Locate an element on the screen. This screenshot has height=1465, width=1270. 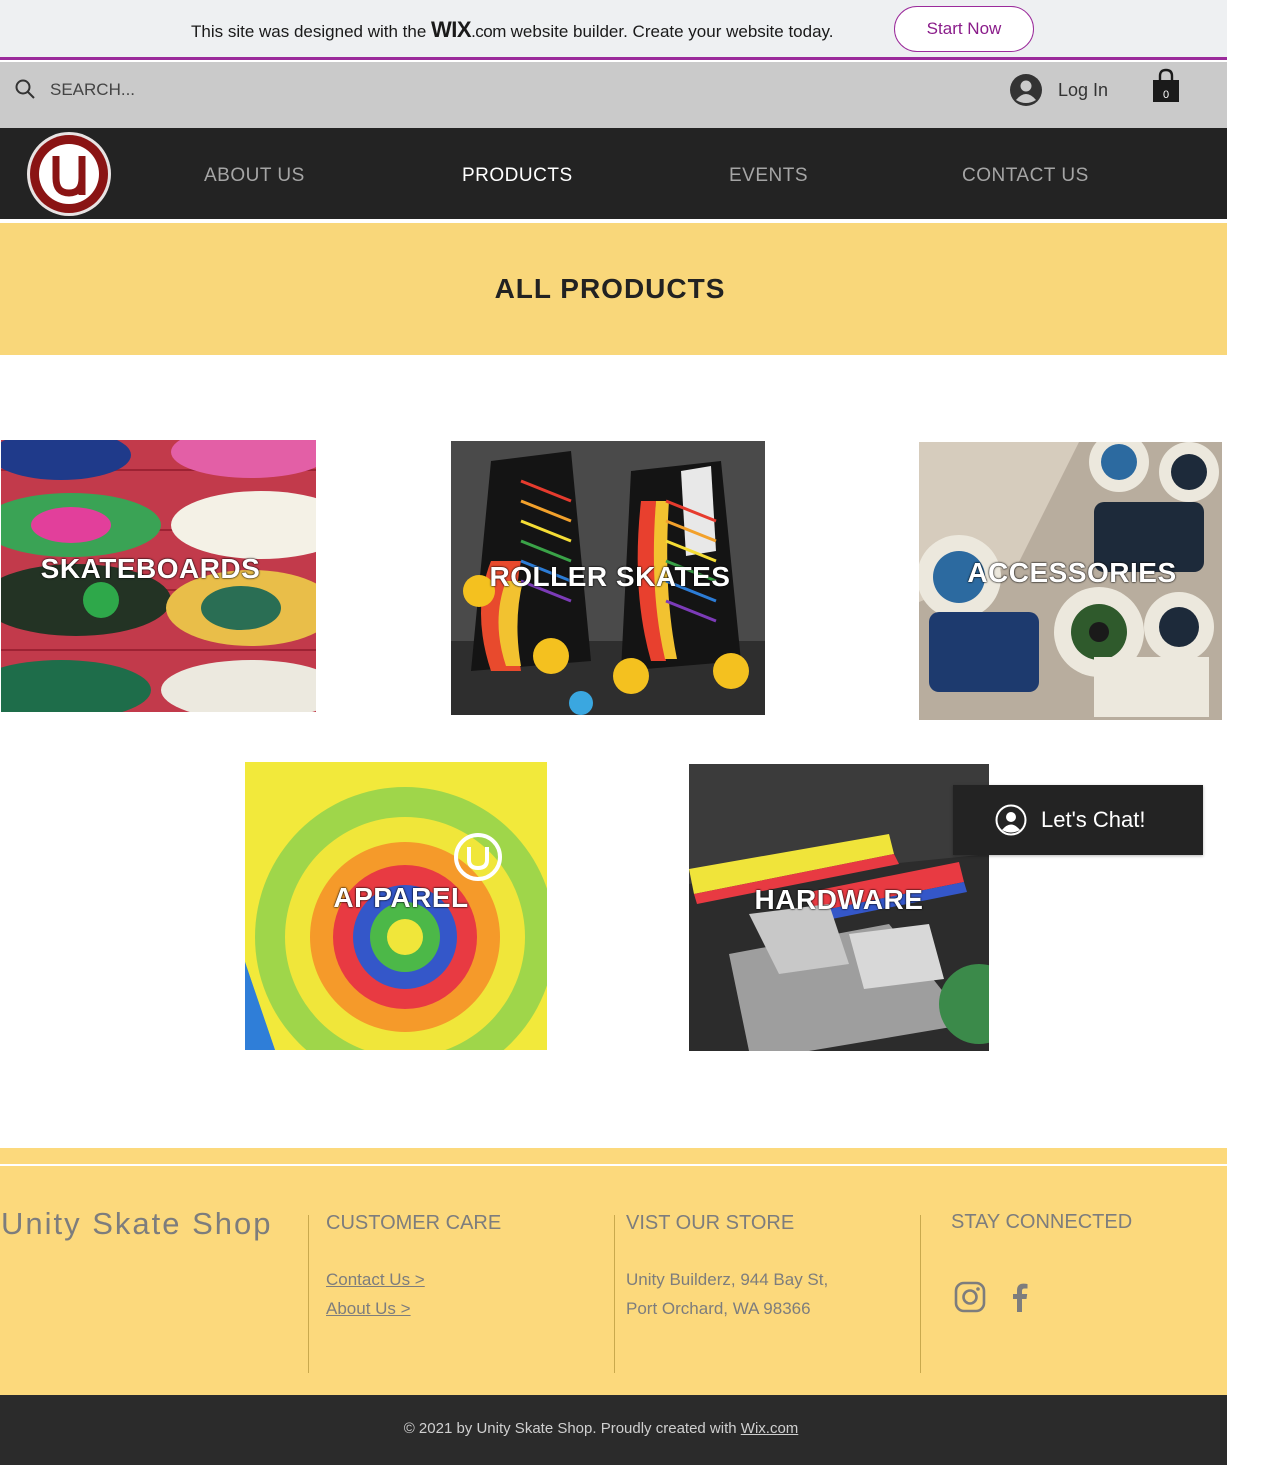
login-label: Log In is located at coordinates (1083, 89).